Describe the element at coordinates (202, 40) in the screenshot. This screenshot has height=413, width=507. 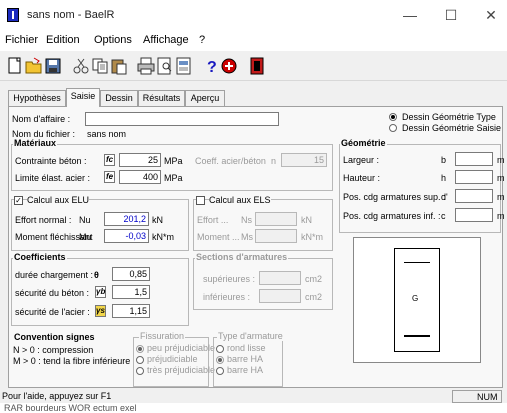
I see `menu-help: ?` at that location.